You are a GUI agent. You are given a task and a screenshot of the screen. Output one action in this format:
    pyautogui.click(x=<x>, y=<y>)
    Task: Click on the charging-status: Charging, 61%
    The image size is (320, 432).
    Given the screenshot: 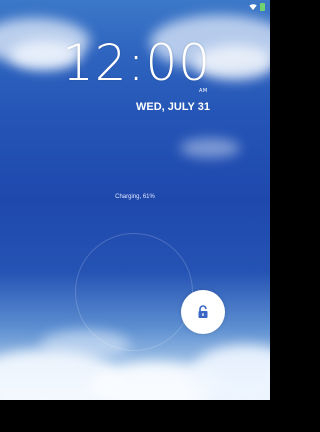 What is the action you would take?
    pyautogui.click(x=135, y=197)
    